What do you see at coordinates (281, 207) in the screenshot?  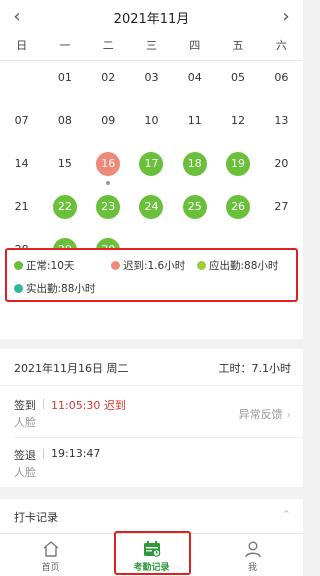 I see `calendar-day: 27` at bounding box center [281, 207].